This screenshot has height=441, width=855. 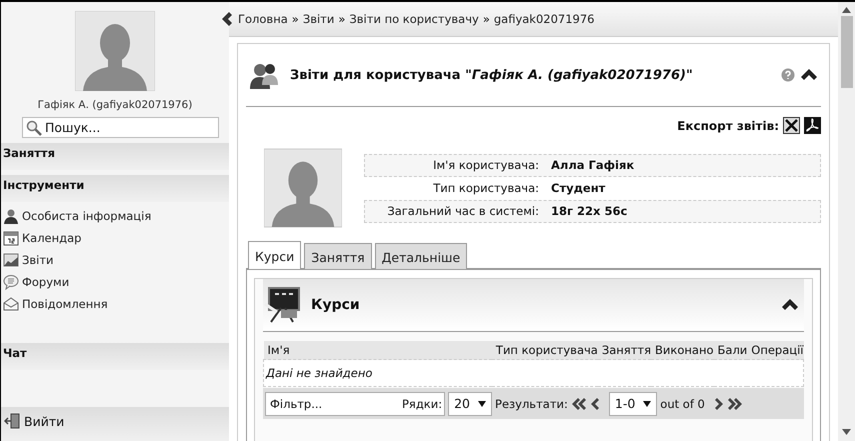 What do you see at coordinates (846, 221) in the screenshot?
I see `scrollbar` at bounding box center [846, 221].